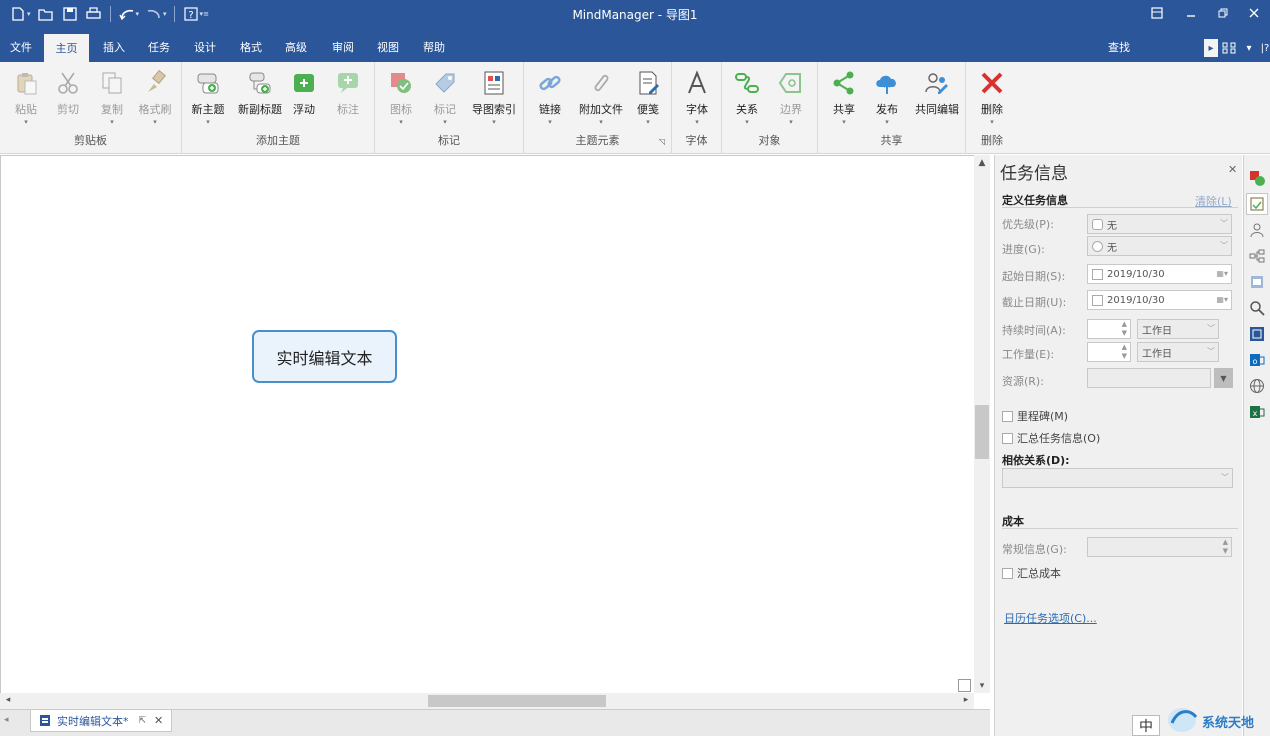 The height and width of the screenshot is (736, 1270). Describe the element at coordinates (304, 98) in the screenshot. I see `floating-topic-button: 浮动` at that location.